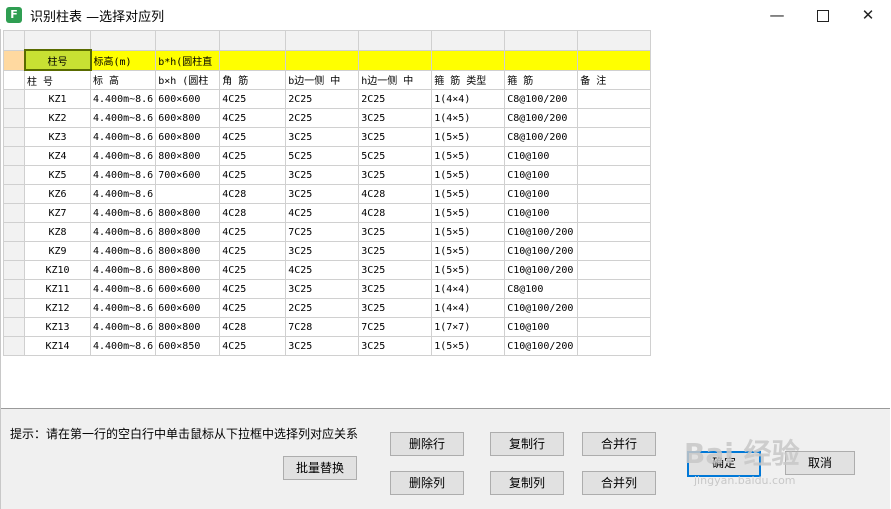 This screenshot has width=891, height=509. I want to click on table-cell: 700×600, so click(188, 175).